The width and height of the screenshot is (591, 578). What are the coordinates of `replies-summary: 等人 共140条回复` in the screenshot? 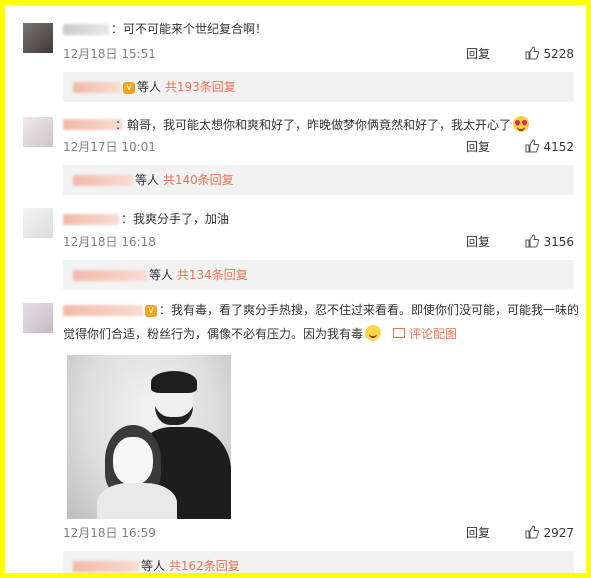 It's located at (318, 180).